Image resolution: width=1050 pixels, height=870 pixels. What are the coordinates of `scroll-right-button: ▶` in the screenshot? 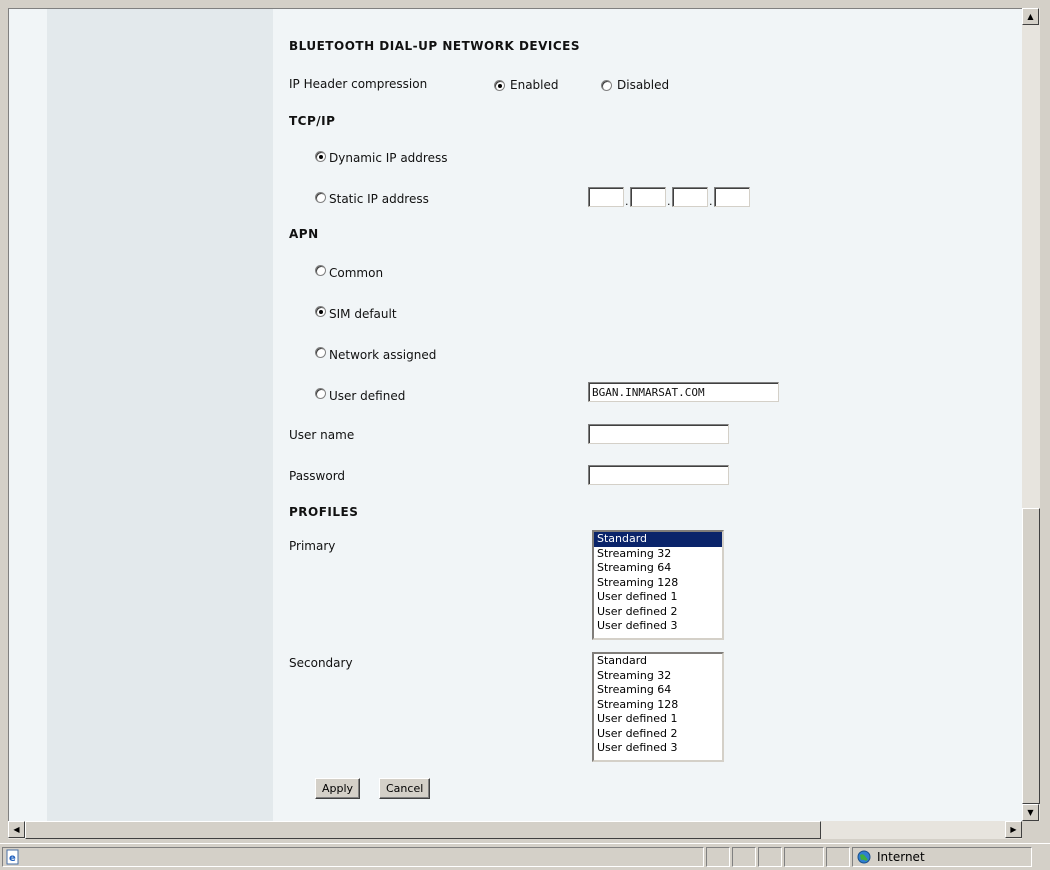 It's located at (1013, 829).